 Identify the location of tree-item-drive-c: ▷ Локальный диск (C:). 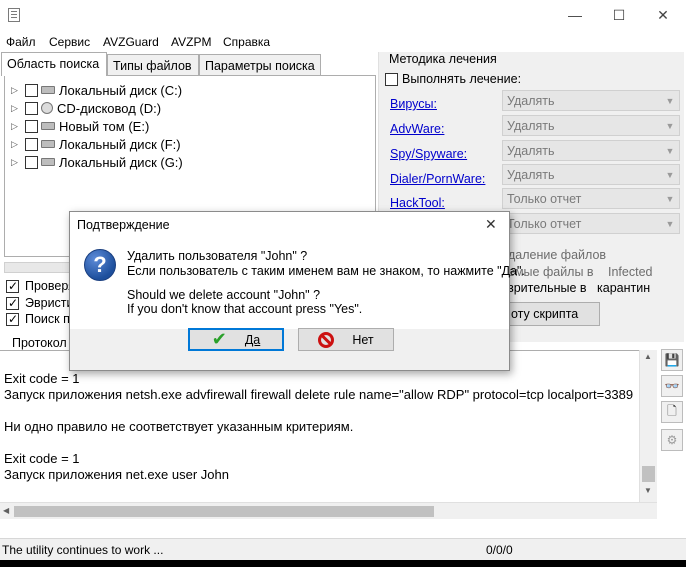
(96, 90).